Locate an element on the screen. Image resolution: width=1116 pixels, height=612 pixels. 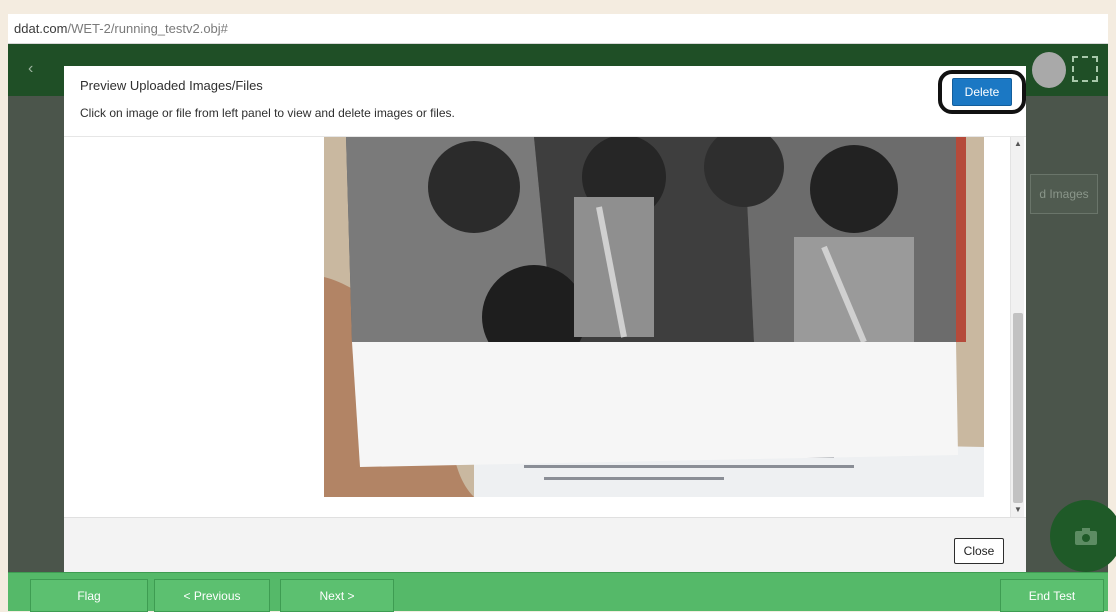
test-navigation-bar: Flag < Previous Next > End Test is located at coordinates (558, 592).